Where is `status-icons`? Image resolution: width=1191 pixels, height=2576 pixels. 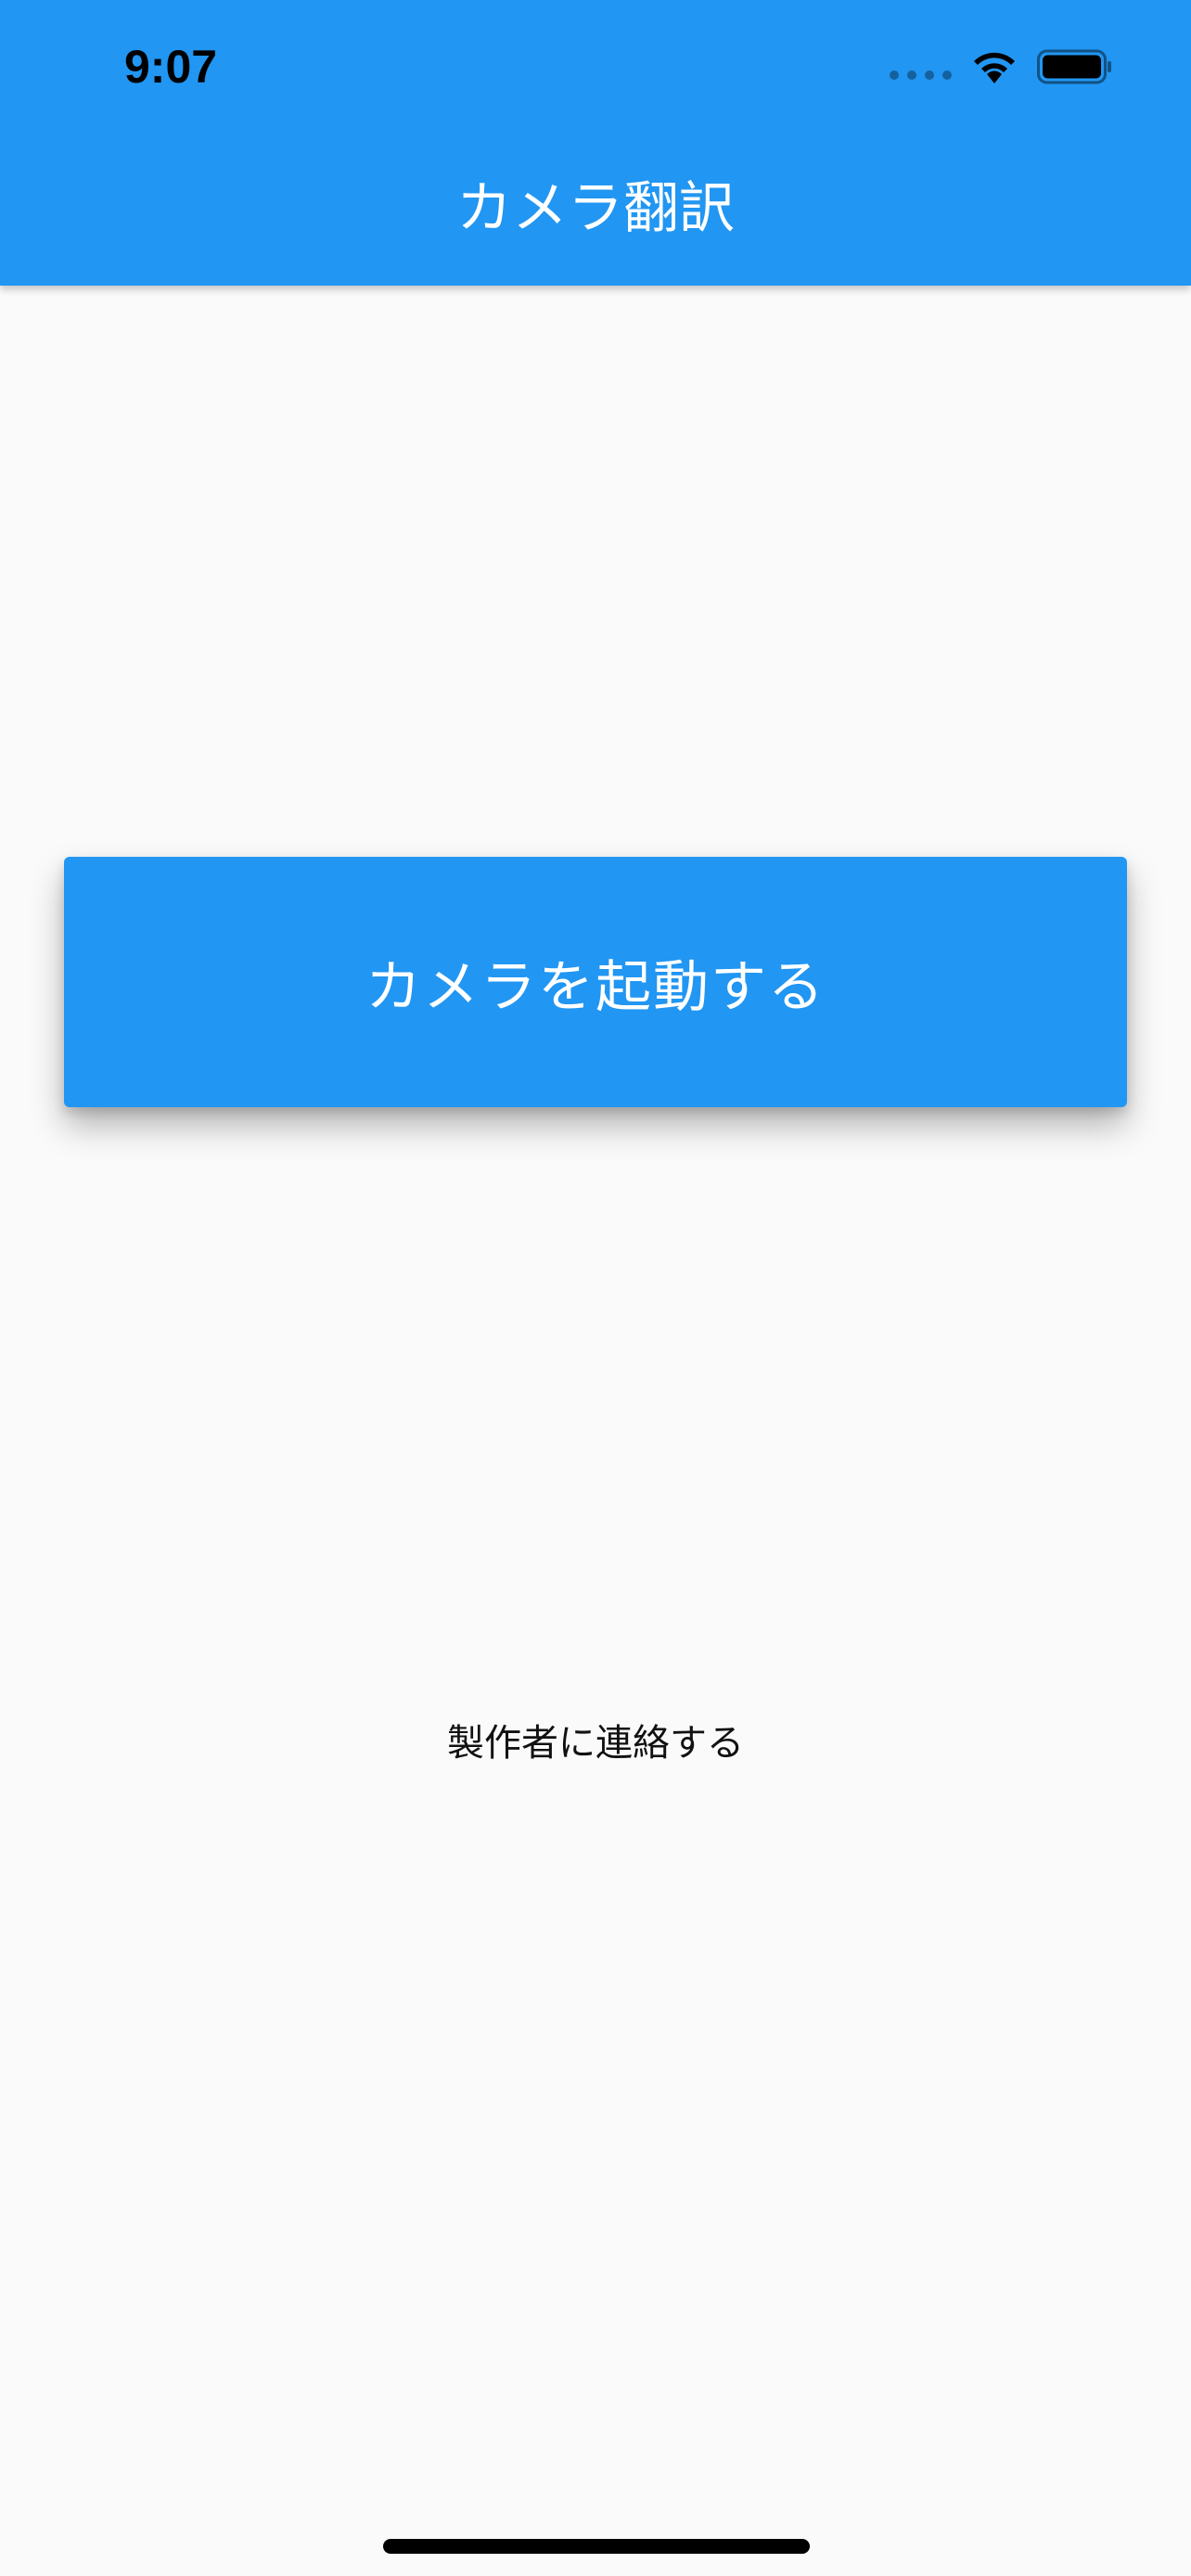 status-icons is located at coordinates (1001, 67).